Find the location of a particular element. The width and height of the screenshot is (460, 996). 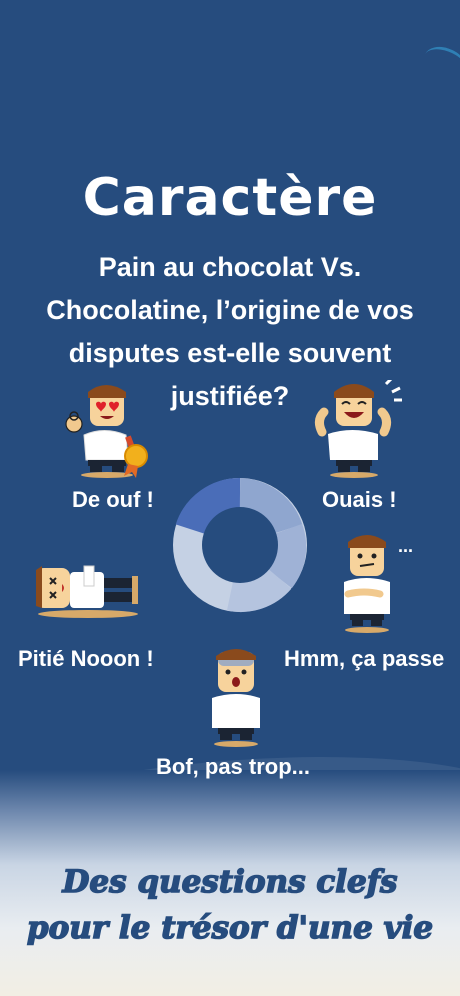

answers-donut-graphic is located at coordinates (240, 545).